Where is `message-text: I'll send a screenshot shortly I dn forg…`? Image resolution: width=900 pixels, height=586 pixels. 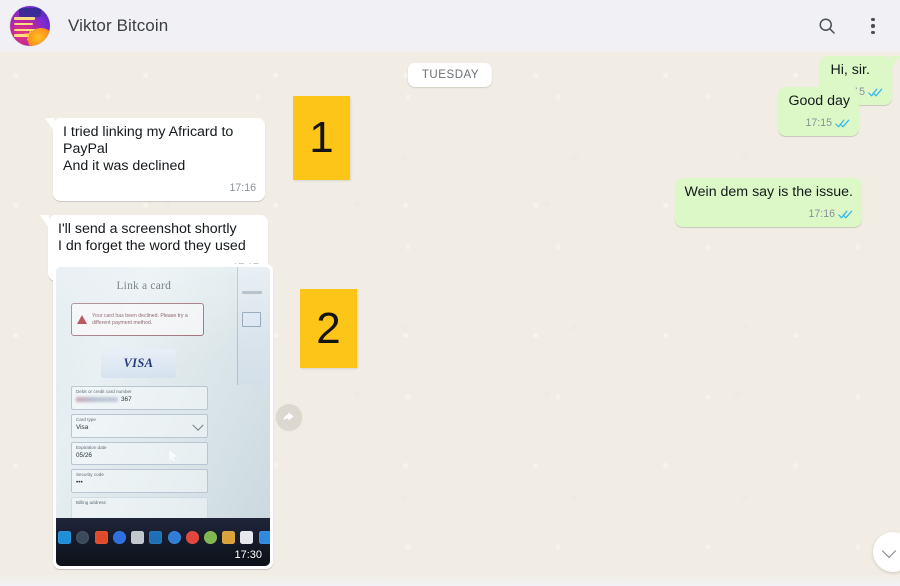 message-text: I'll send a screenshot shortly I dn forg… is located at coordinates (152, 237).